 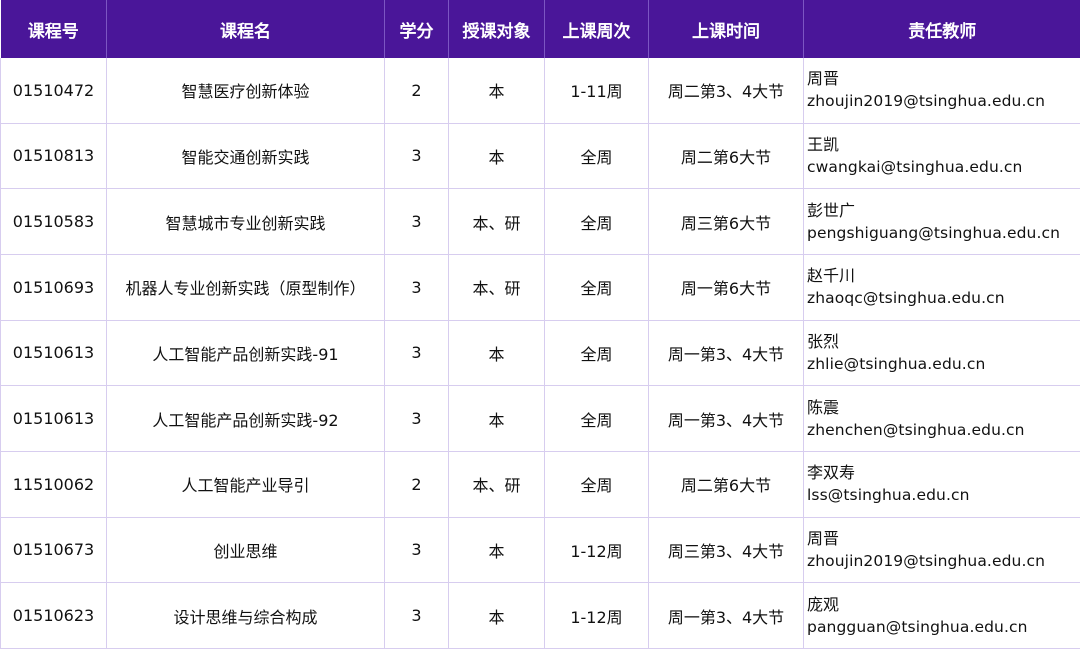 I want to click on course-code: 01510472, so click(x=53, y=91).